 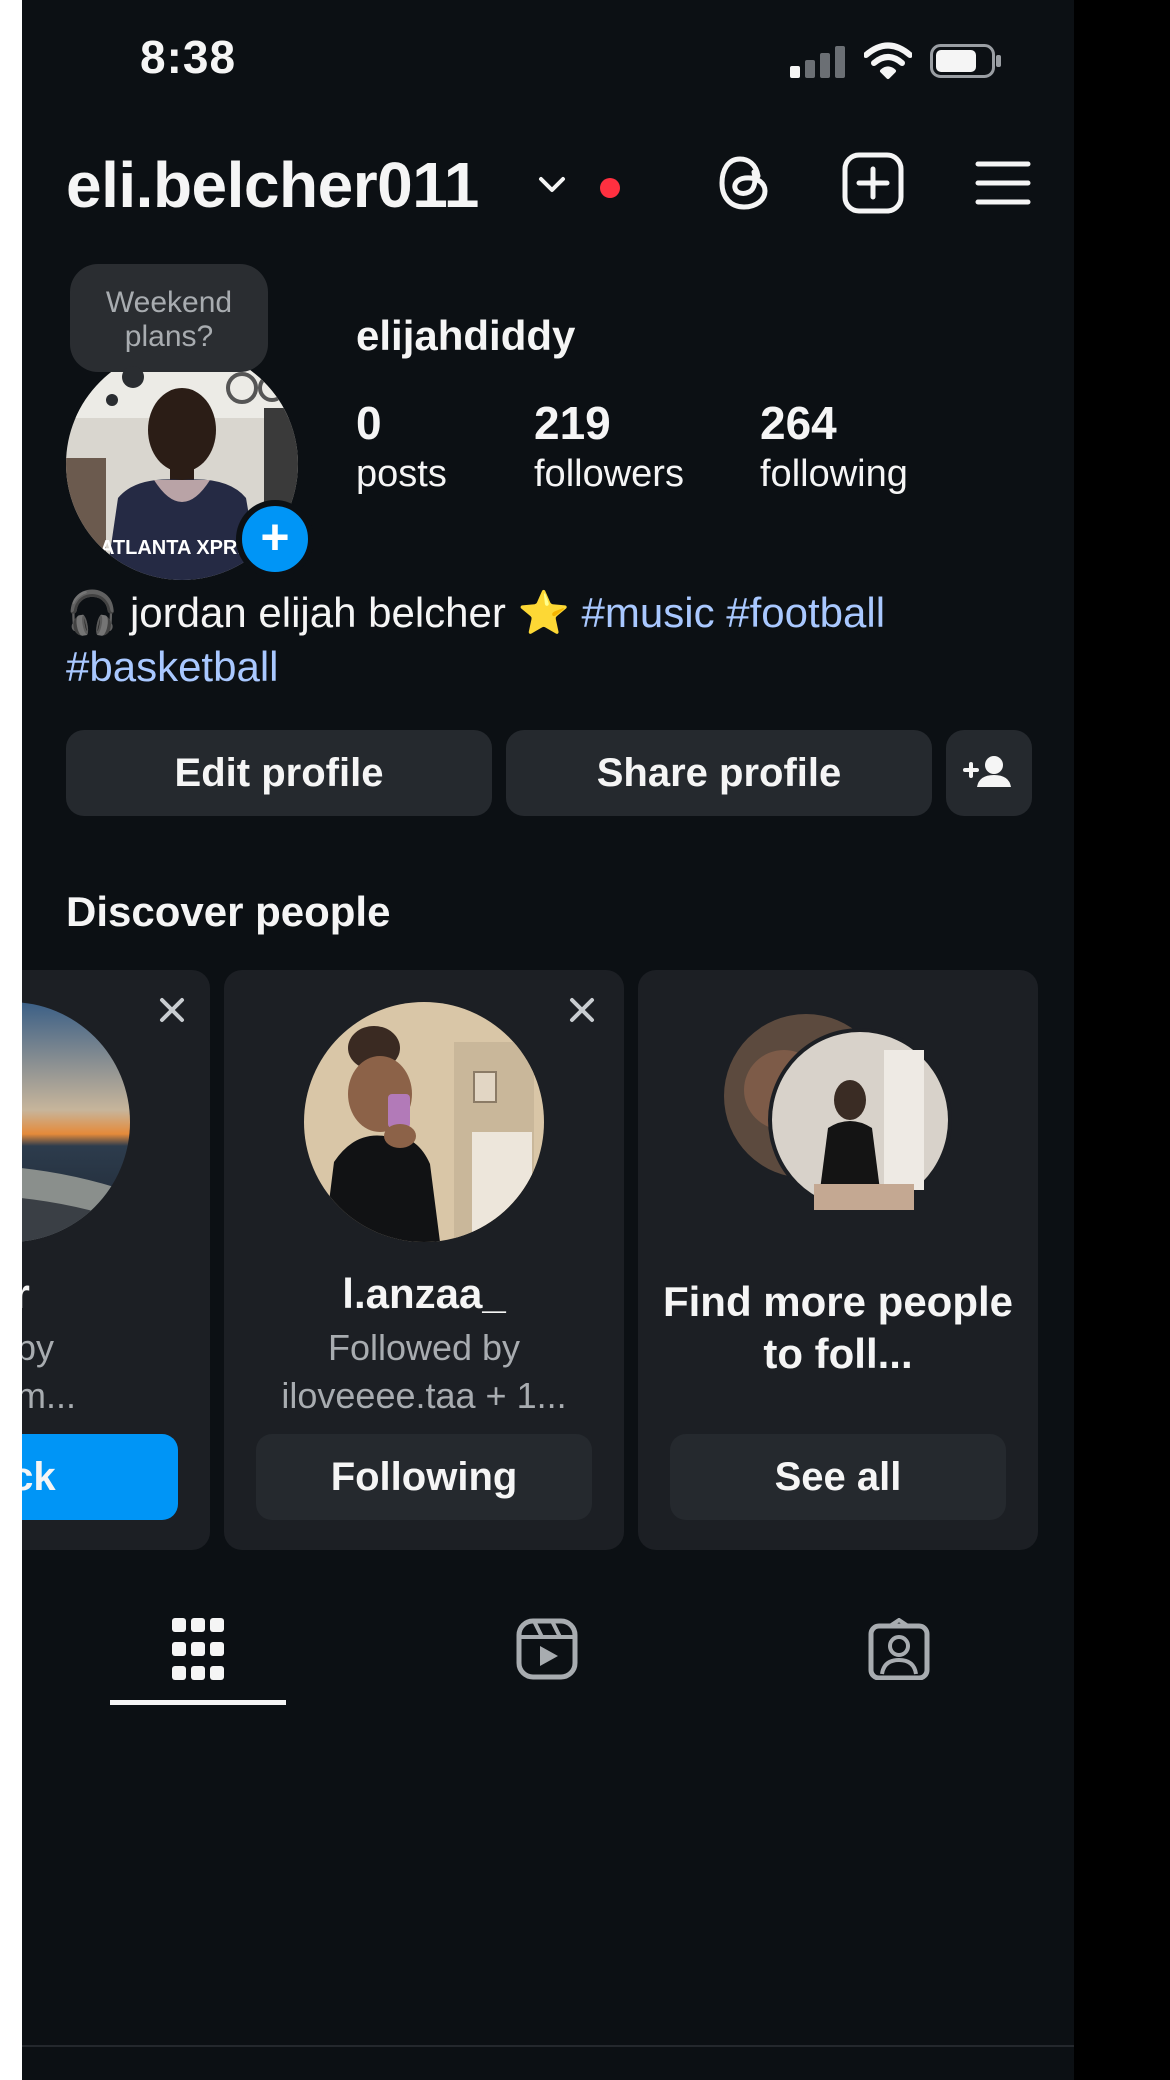 What do you see at coordinates (888, 60) in the screenshot?
I see `wifi-icon` at bounding box center [888, 60].